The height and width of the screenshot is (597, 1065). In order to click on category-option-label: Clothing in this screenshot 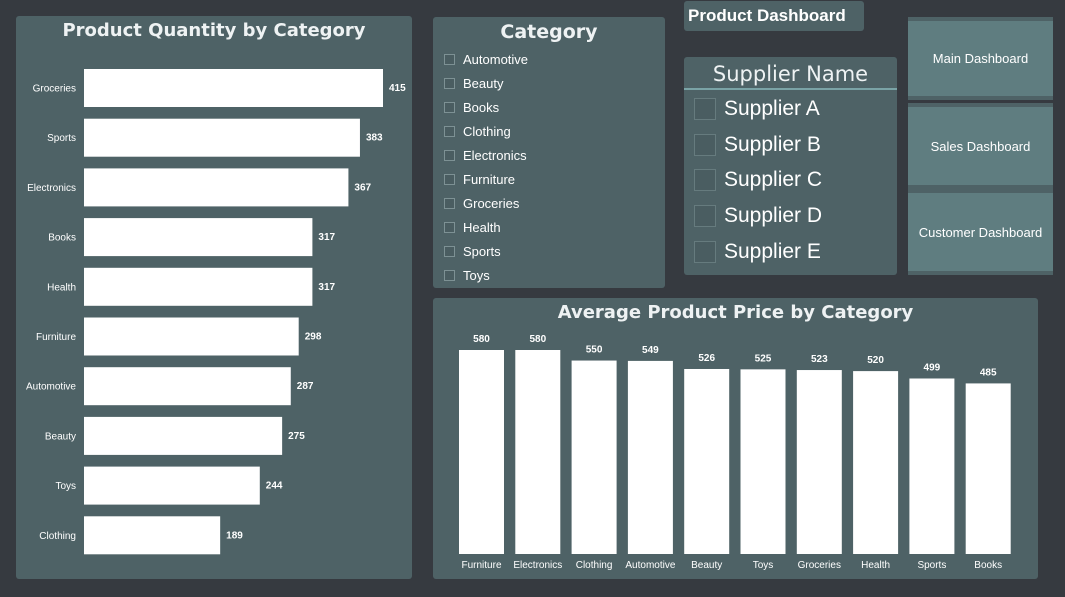, I will do `click(487, 131)`.